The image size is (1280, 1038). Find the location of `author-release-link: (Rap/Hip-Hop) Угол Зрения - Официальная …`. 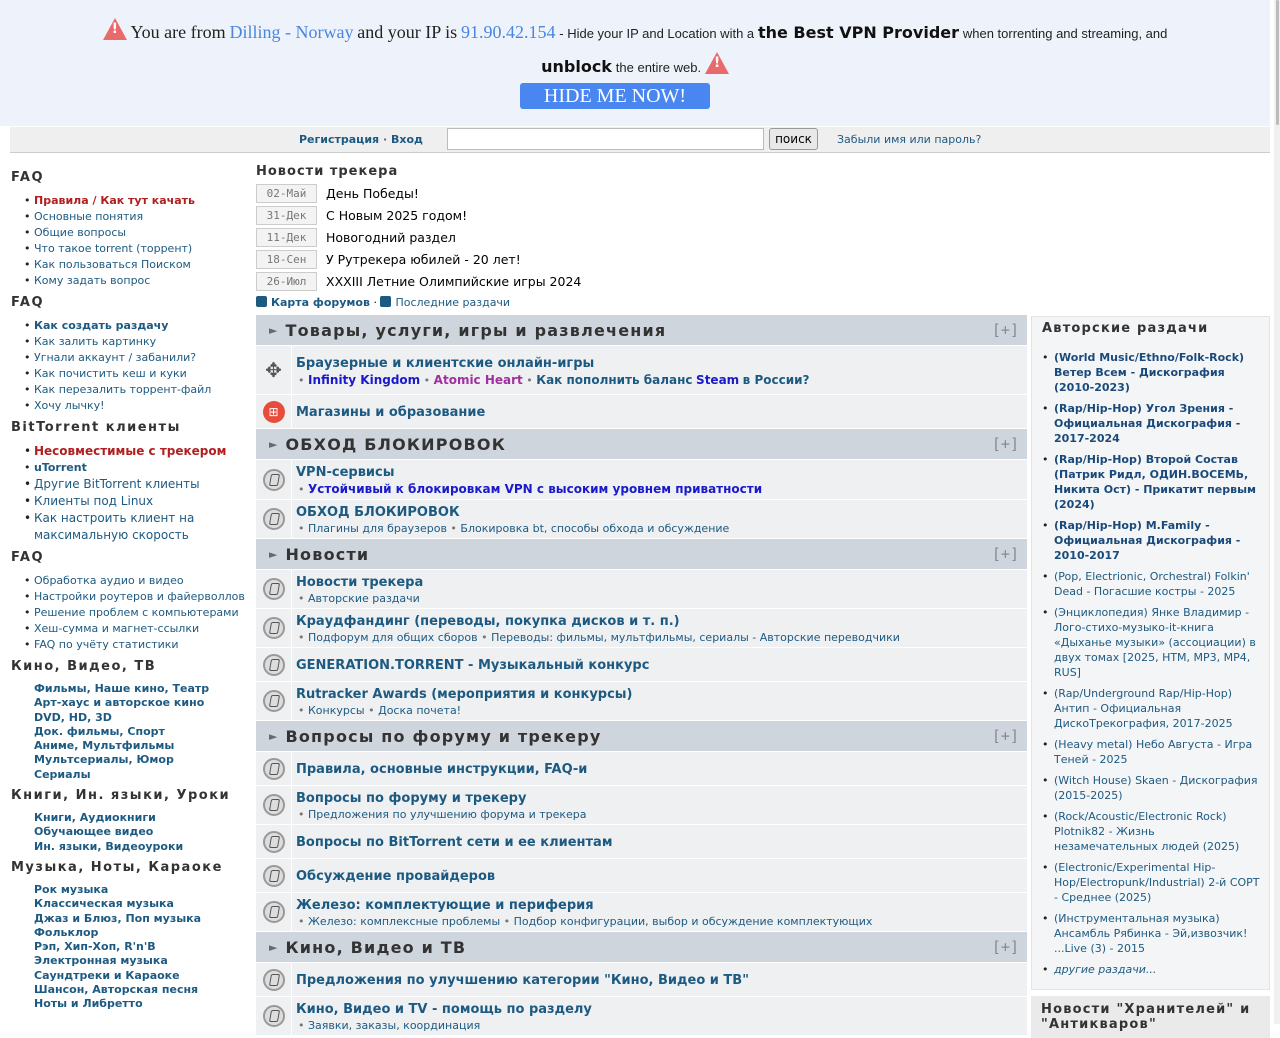

author-release-link: (Rap/Hip-Hop) Угол Зрения - Официальная … is located at coordinates (1147, 423).